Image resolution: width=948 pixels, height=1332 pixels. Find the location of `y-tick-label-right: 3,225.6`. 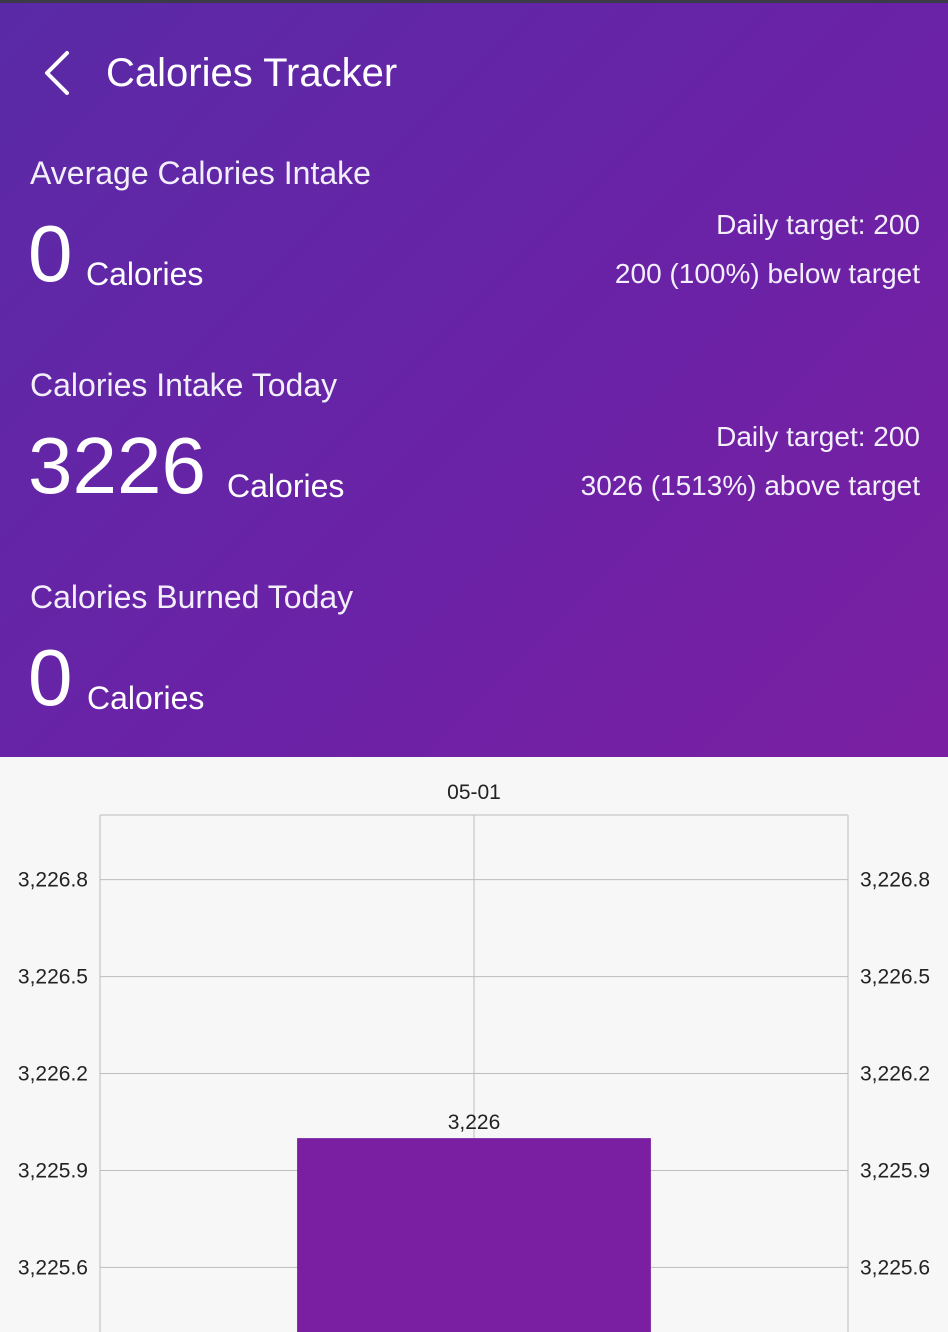

y-tick-label-right: 3,225.6 is located at coordinates (895, 1267).